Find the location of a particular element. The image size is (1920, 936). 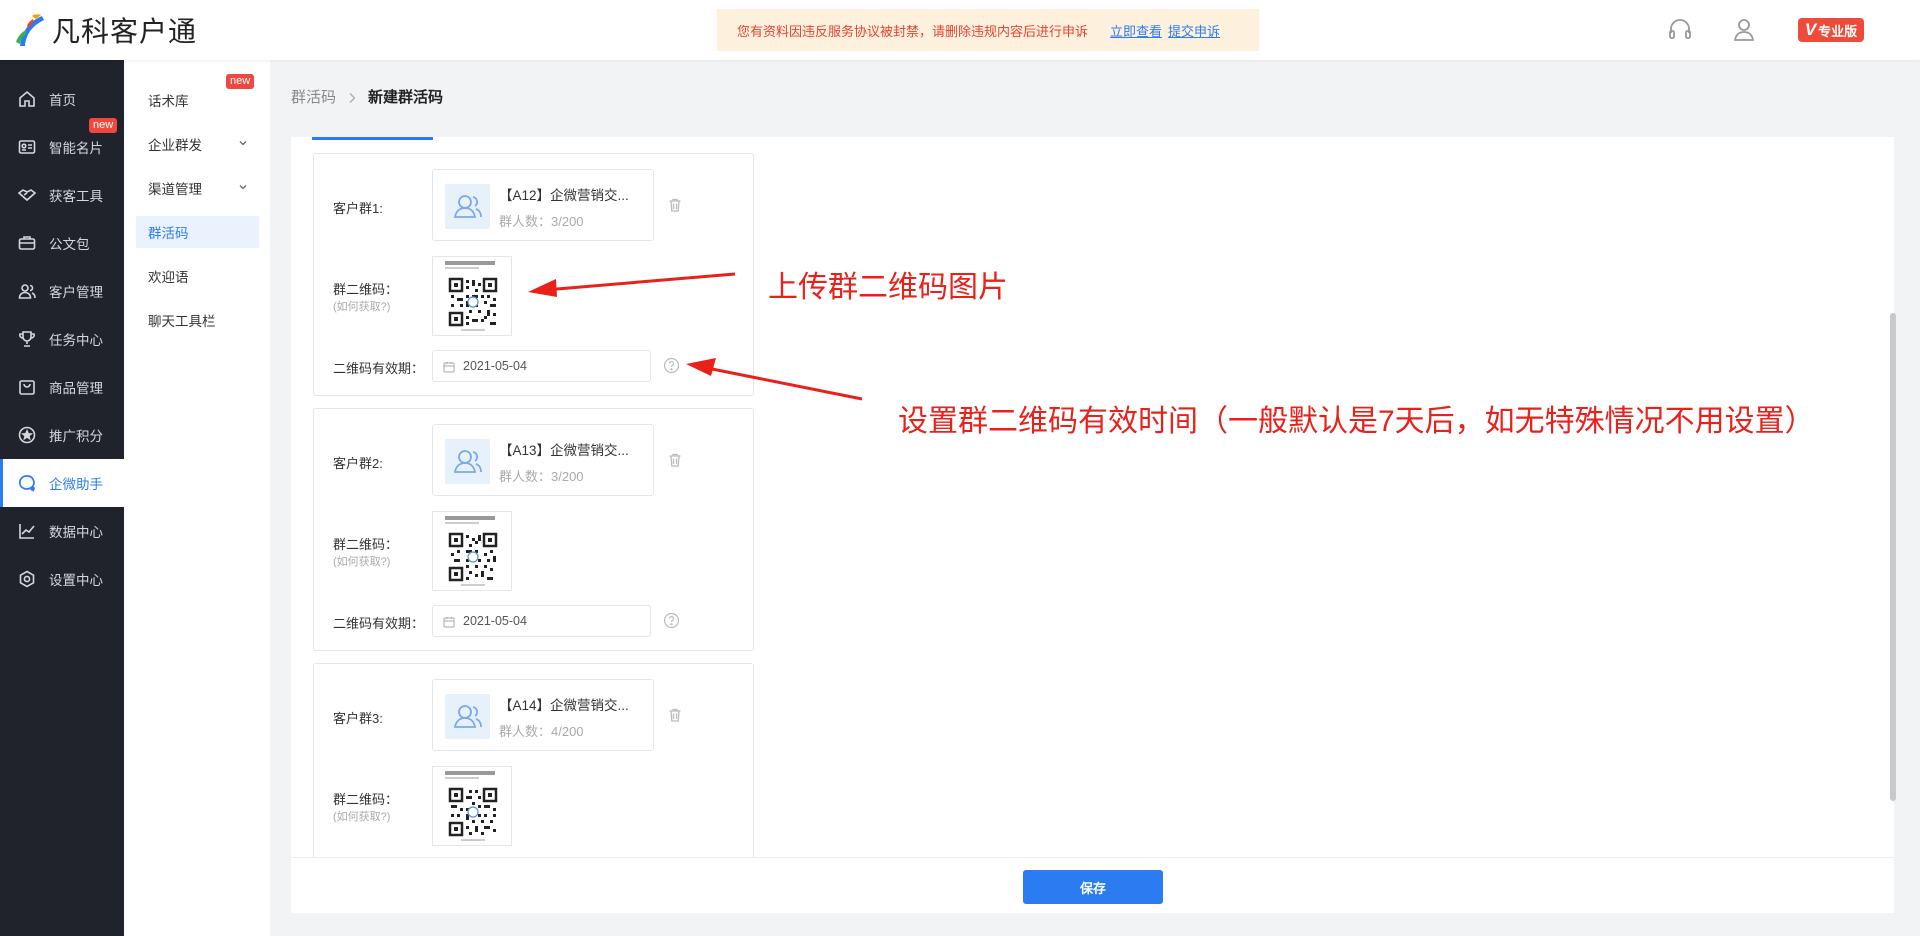

validity-annotation: 设置群二维码有效时间（一般默认是7天后，如无特殊情况不用设置） is located at coordinates (1356, 421).